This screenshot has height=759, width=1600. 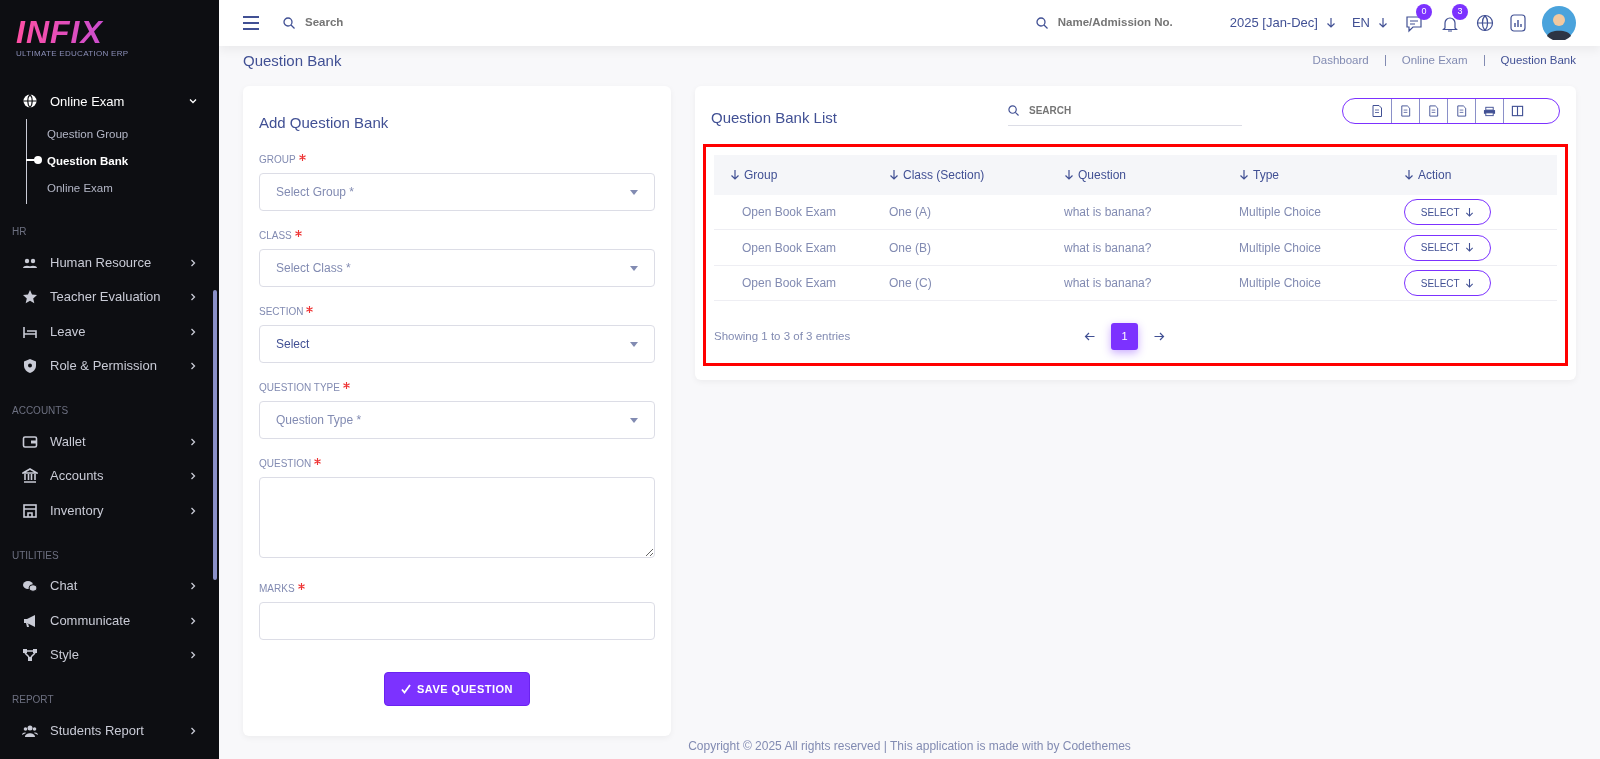 What do you see at coordinates (457, 268) in the screenshot?
I see `select-field: Select Class *` at bounding box center [457, 268].